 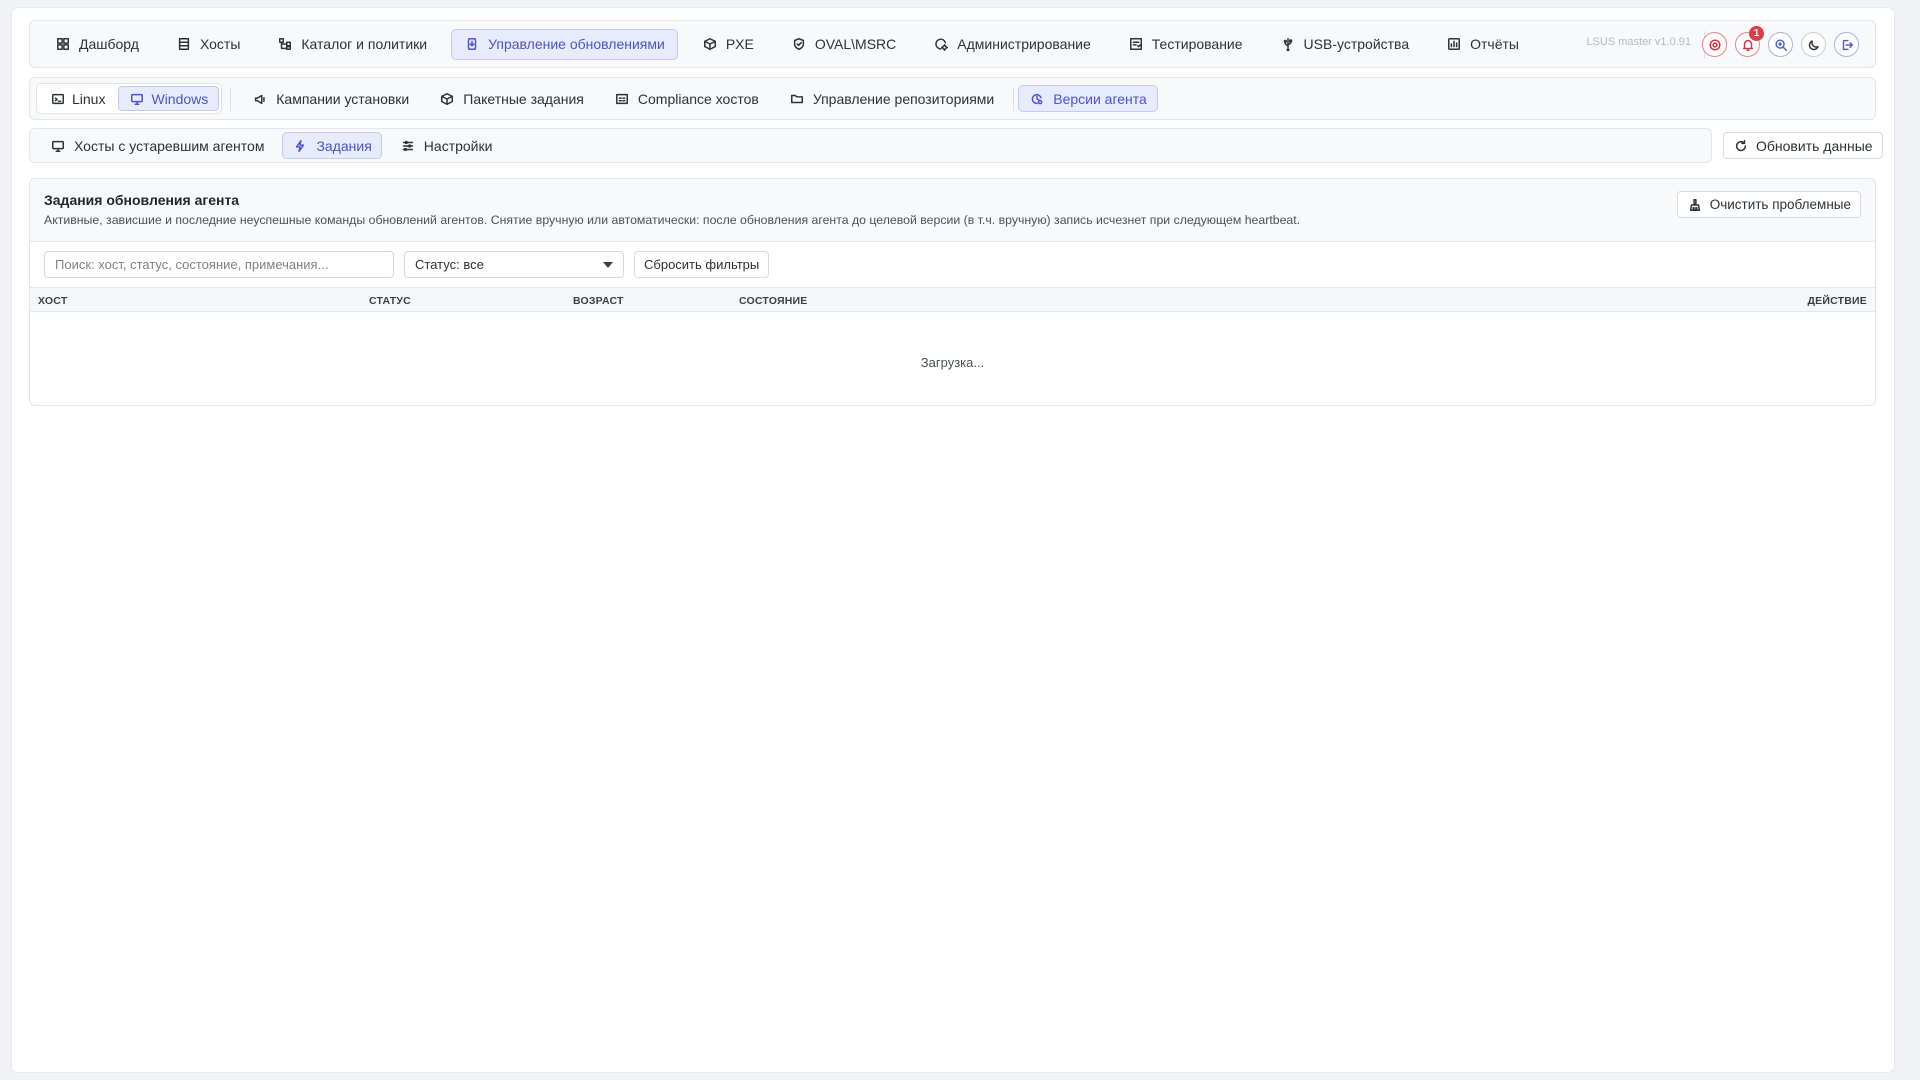 I want to click on subnav-host-compliance: Compliance хостов, so click(x=686, y=98).